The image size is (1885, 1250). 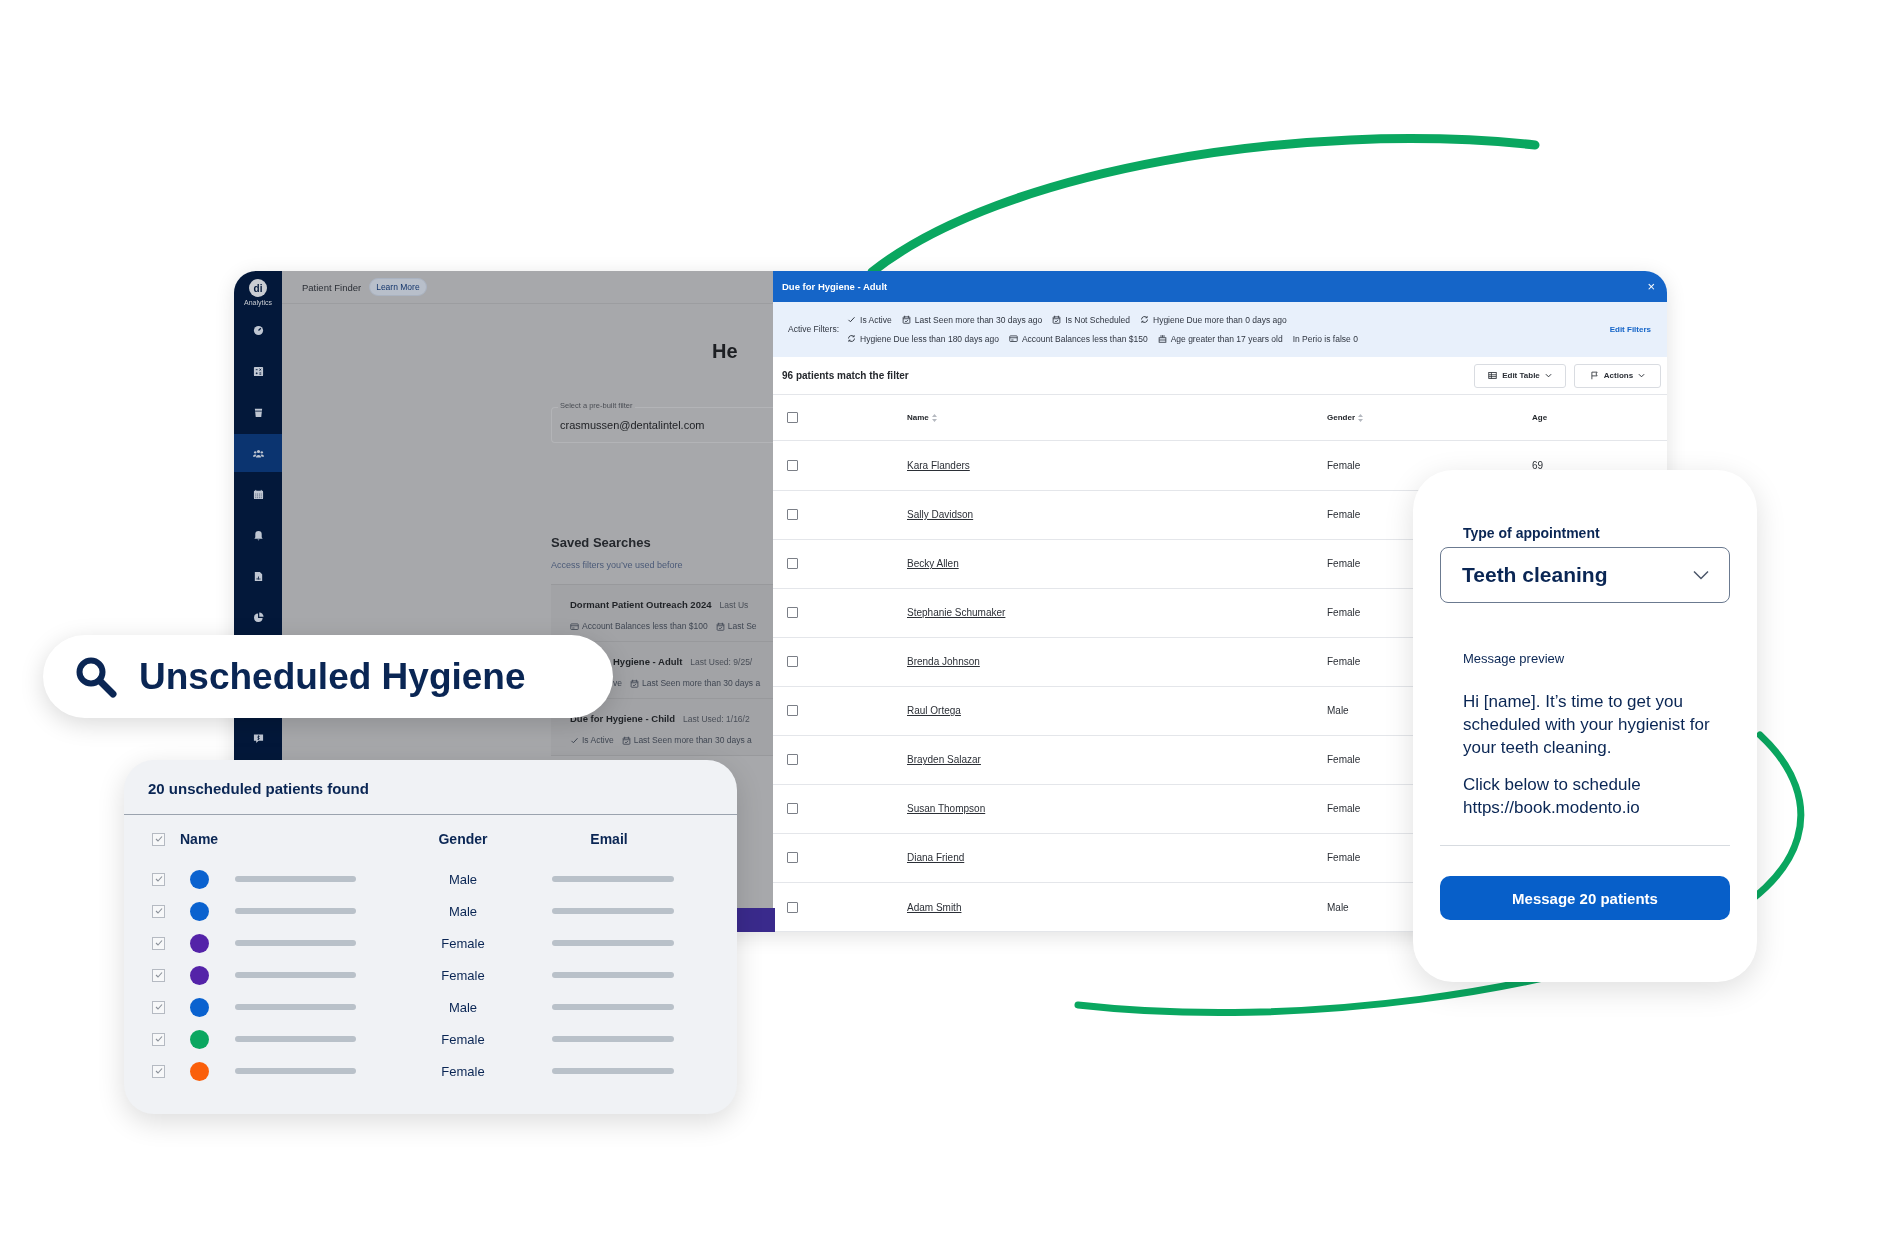 What do you see at coordinates (755, 920) in the screenshot?
I see `button-fragment` at bounding box center [755, 920].